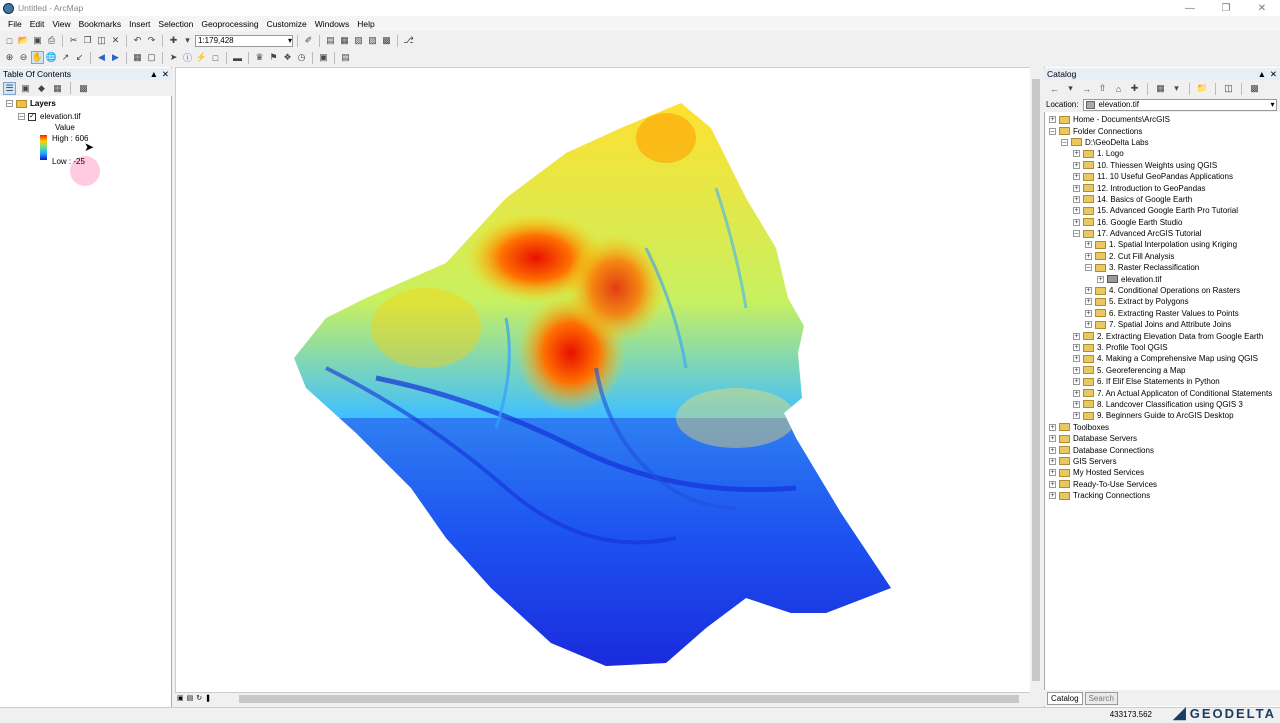 The width and height of the screenshot is (1280, 723). I want to click on catalog-tree-item: + elevation.tif, so click(1162, 278).